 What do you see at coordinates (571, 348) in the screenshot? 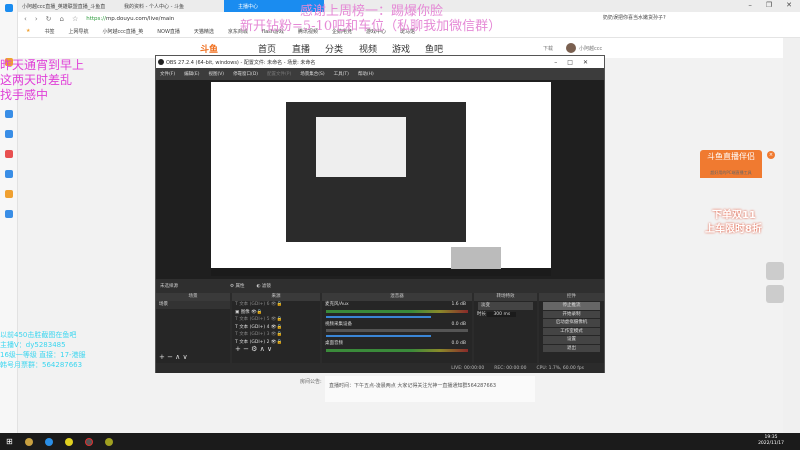
I see `exit-button: 退出` at bounding box center [571, 348].